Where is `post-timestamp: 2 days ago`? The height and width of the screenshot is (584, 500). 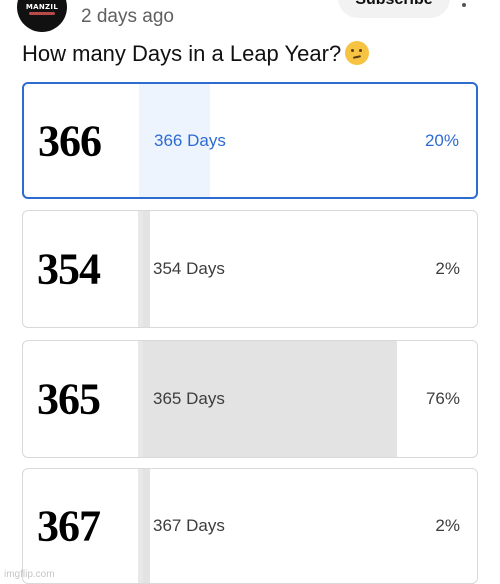
post-timestamp: 2 days ago is located at coordinates (127, 16).